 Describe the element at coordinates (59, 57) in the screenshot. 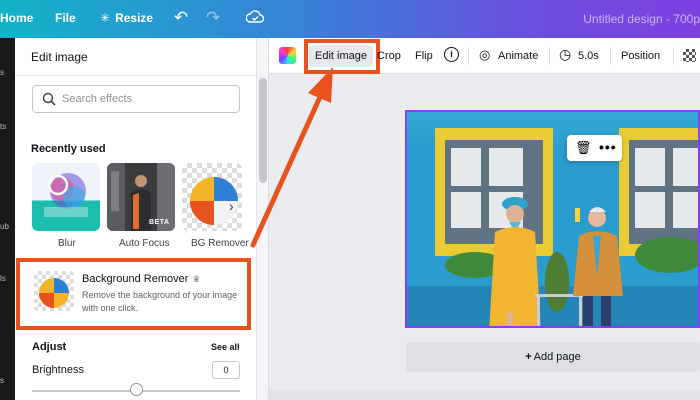

I see `panel-title: Edit image` at that location.